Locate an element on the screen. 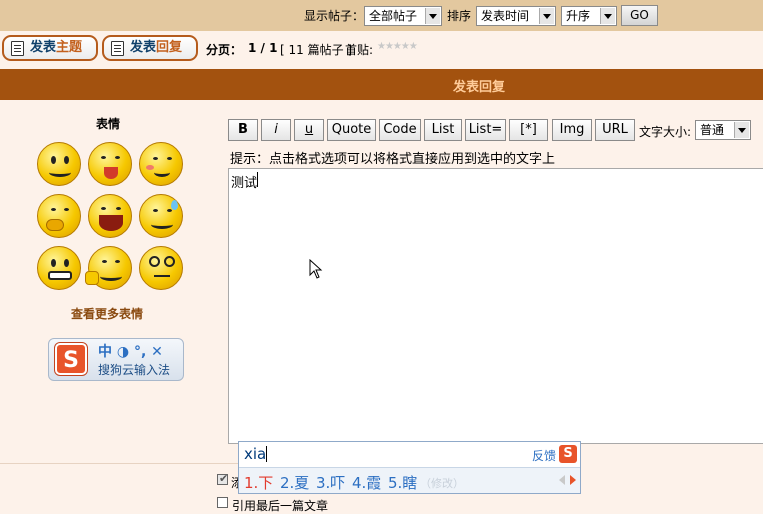 The height and width of the screenshot is (514, 763). pagination-label: 分页： is located at coordinates (224, 50).